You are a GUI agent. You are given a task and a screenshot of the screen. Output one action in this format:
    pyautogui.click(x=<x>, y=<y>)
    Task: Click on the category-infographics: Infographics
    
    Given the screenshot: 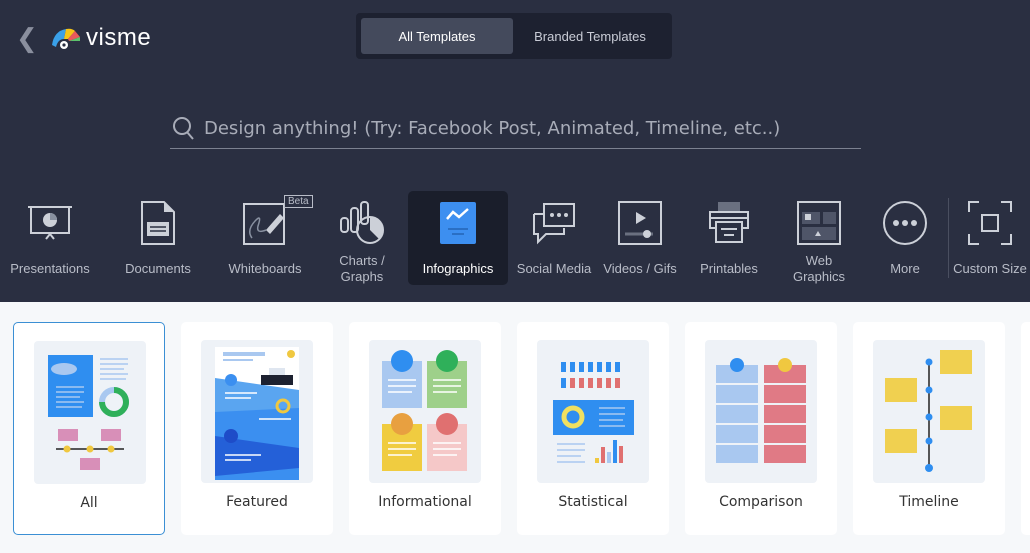 What is the action you would take?
    pyautogui.click(x=458, y=238)
    